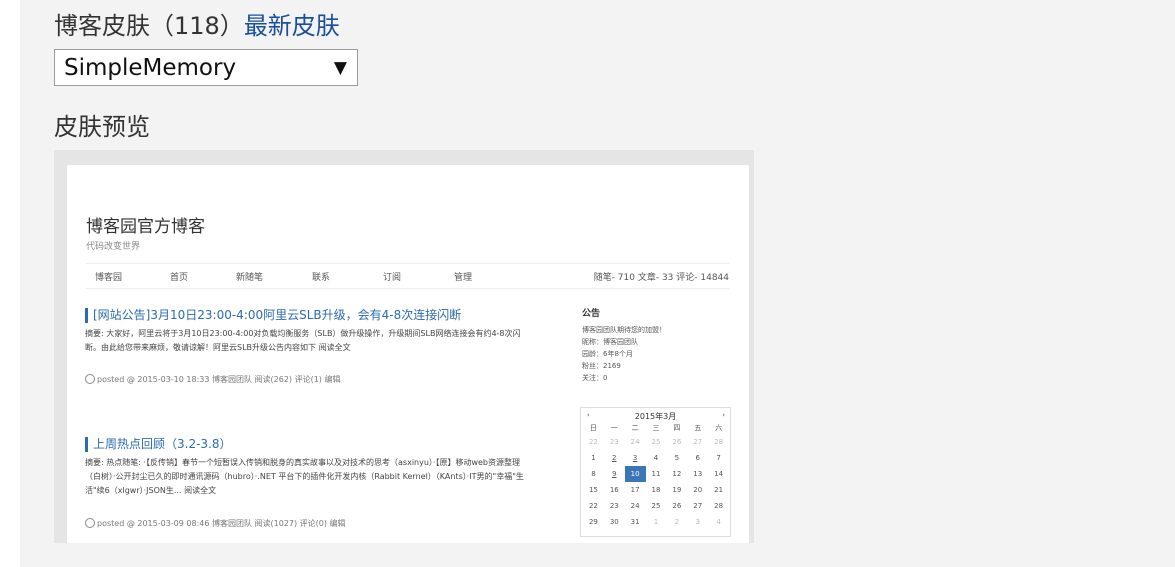  What do you see at coordinates (593, 428) in the screenshot?
I see `calendar-weekday: 日` at bounding box center [593, 428].